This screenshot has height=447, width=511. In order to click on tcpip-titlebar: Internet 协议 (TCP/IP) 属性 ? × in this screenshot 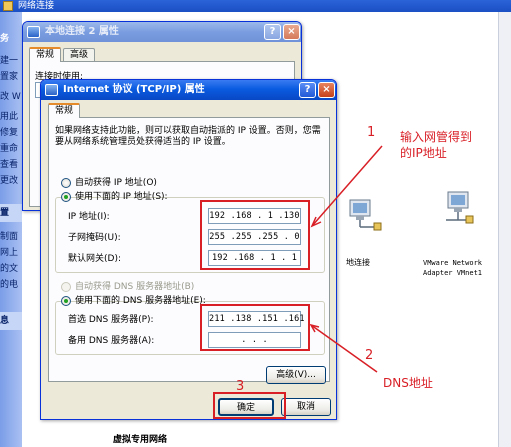, I will do `click(188, 90)`.